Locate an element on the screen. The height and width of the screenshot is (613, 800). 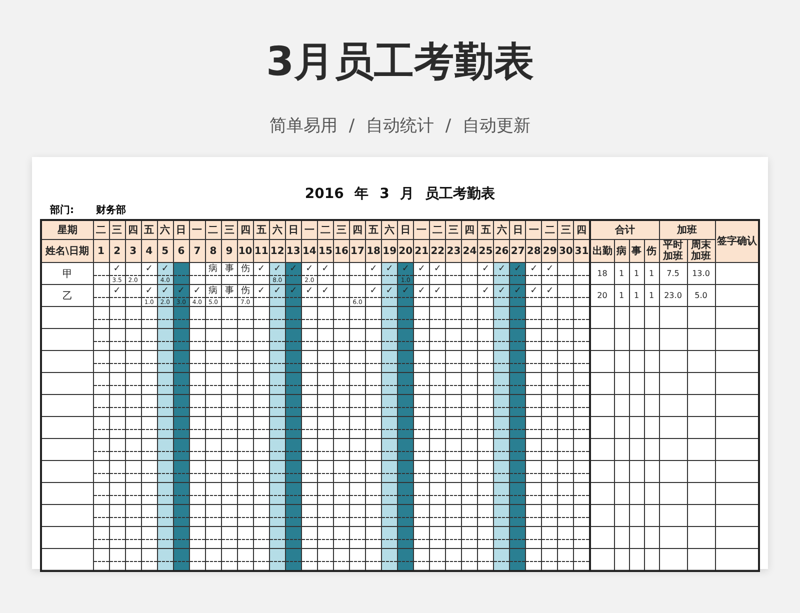
header-cell: 9 is located at coordinates (229, 251).